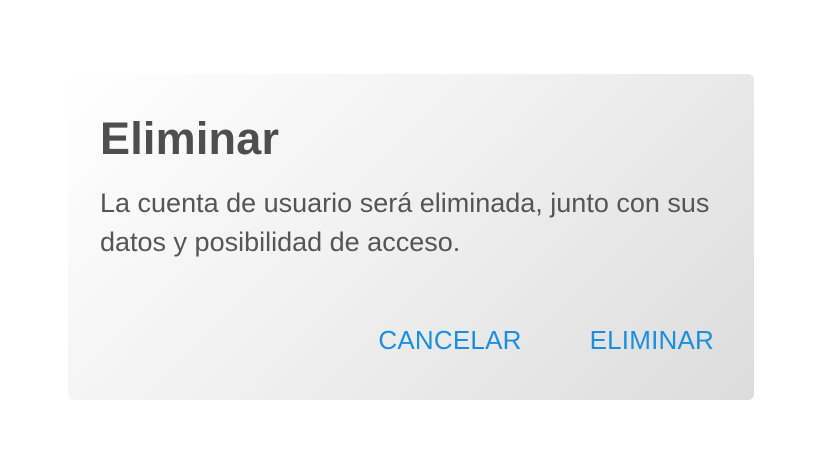 This screenshot has height=474, width=824. I want to click on cancel-button: CANCELAR, so click(449, 340).